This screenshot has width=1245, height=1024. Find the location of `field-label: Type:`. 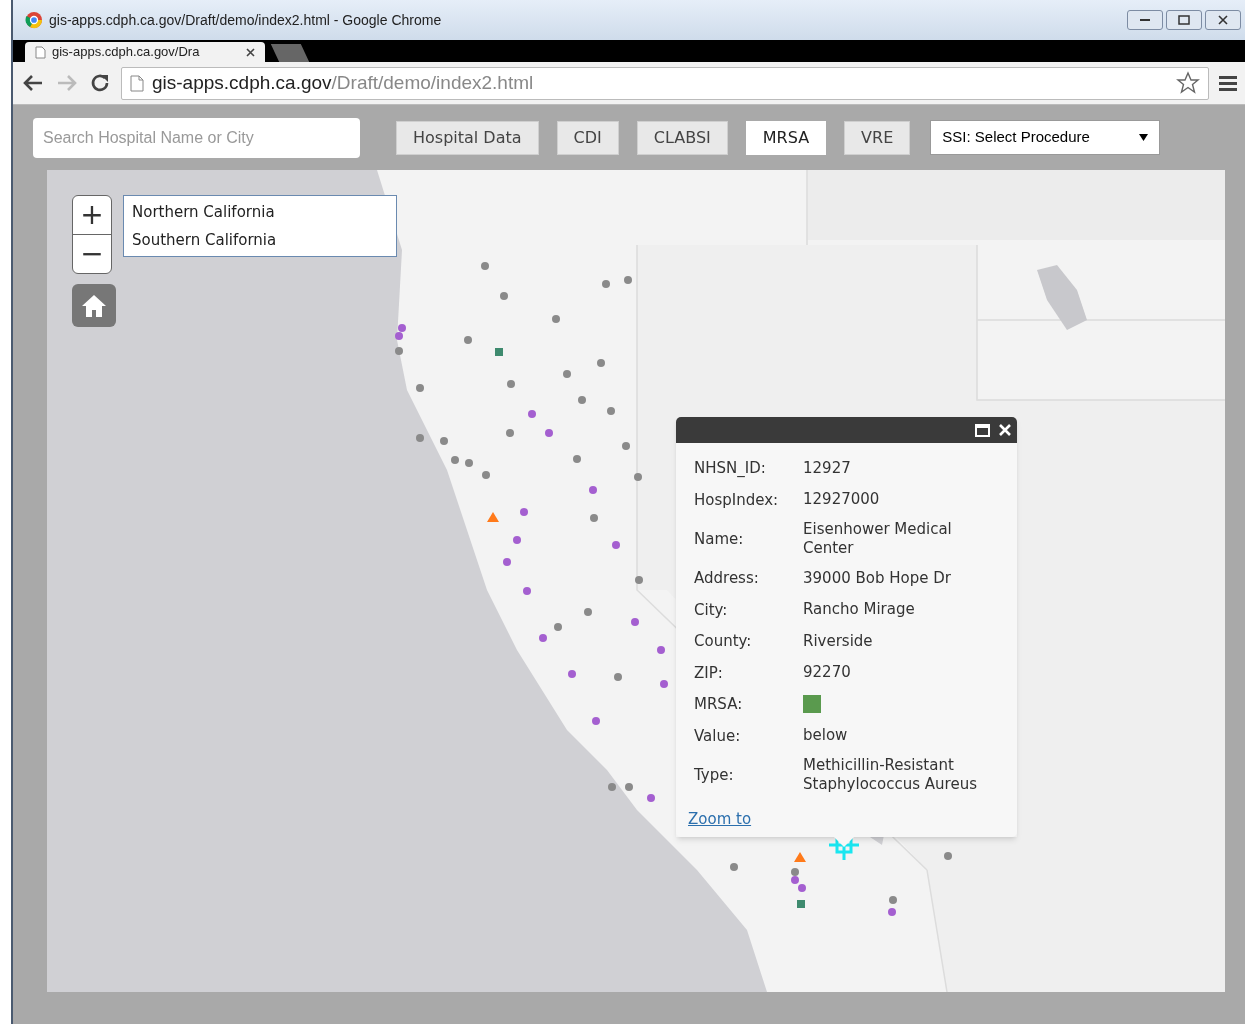

field-label: Type: is located at coordinates (714, 775).